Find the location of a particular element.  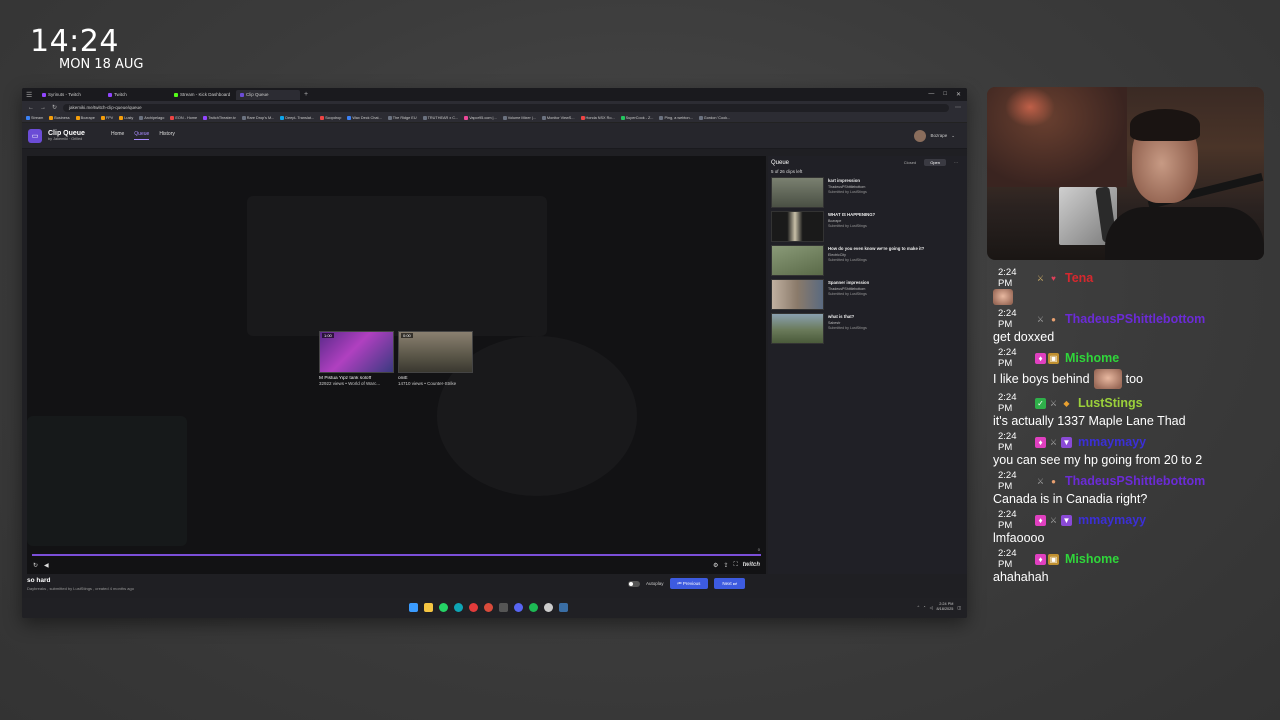

queue-closed-option: Closed is located at coordinates (910, 162).